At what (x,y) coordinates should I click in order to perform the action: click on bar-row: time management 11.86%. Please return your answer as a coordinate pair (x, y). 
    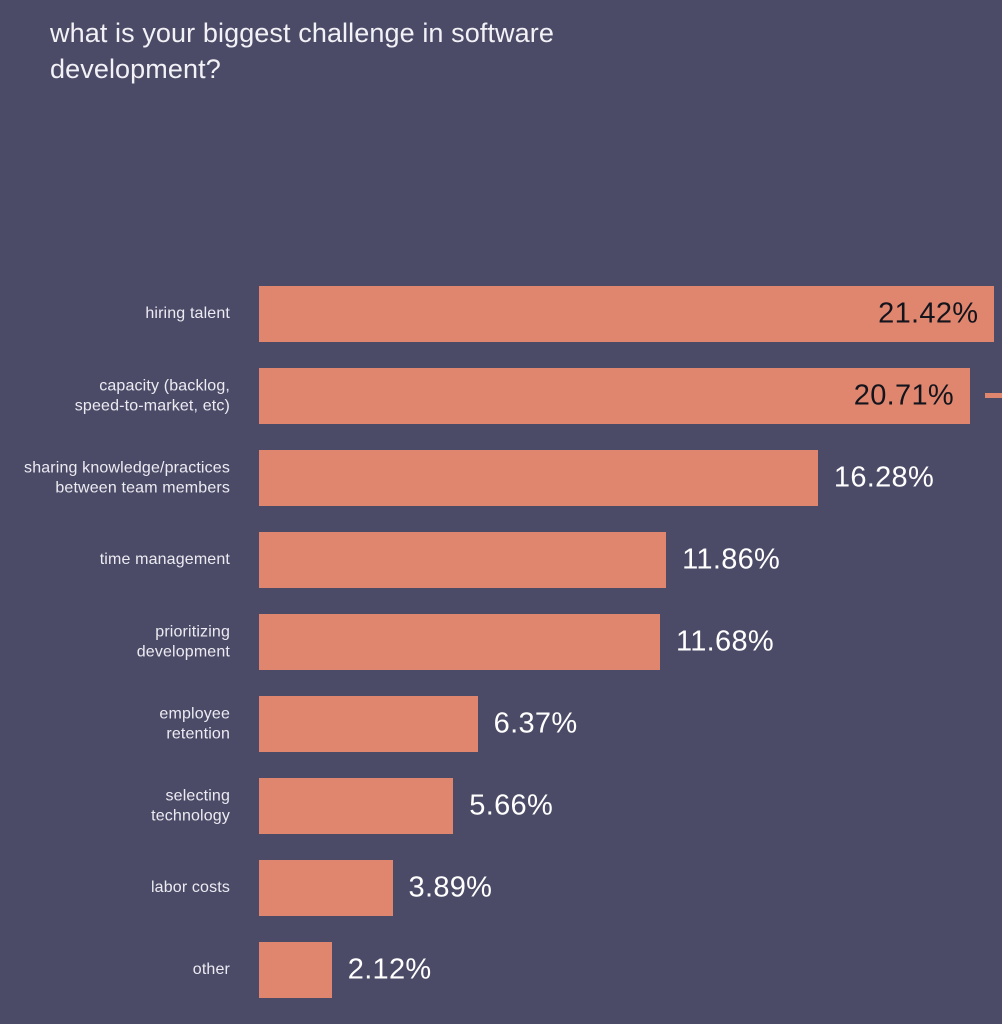
    Looking at the image, I should click on (501, 560).